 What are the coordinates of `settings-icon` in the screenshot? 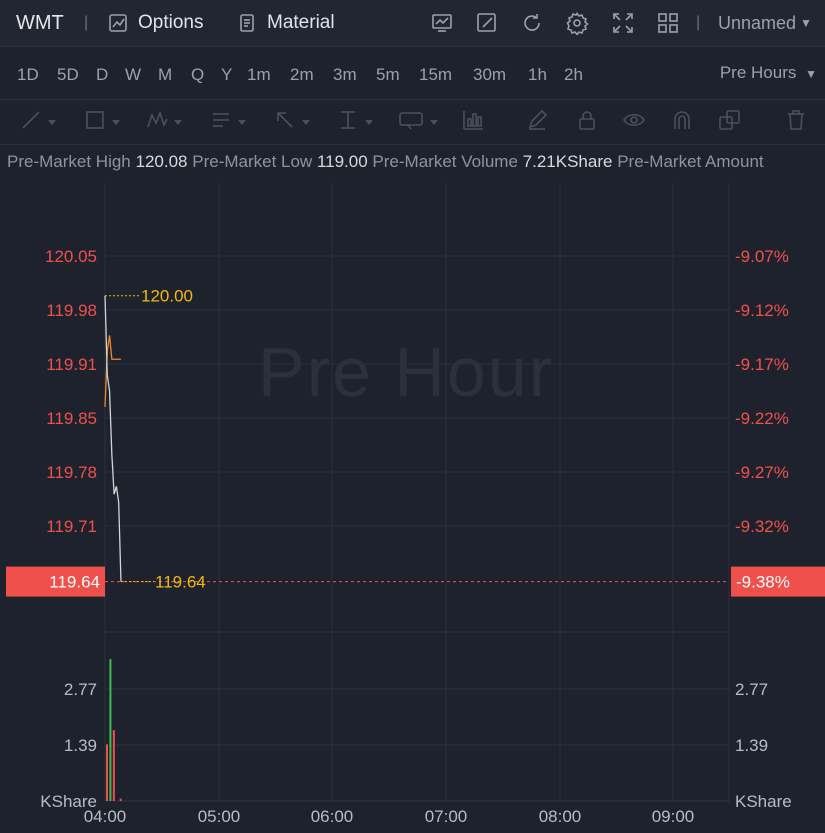 It's located at (577, 23).